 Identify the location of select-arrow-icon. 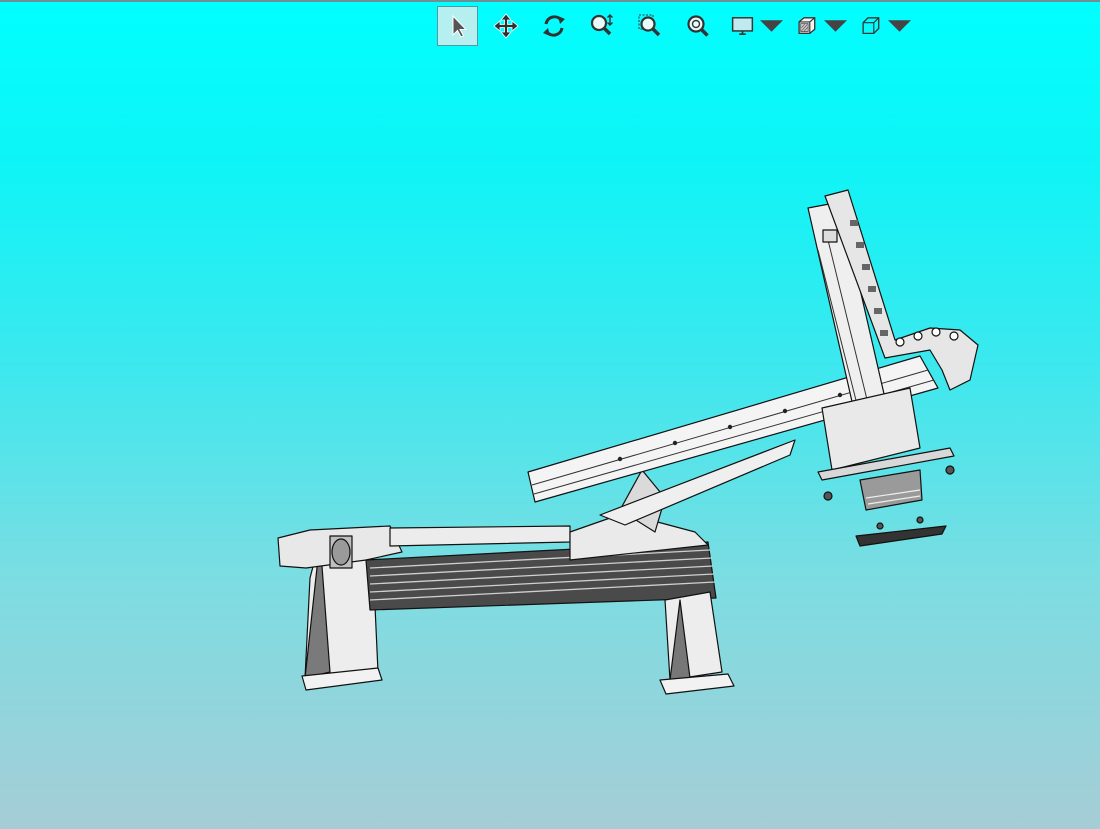
(459, 26).